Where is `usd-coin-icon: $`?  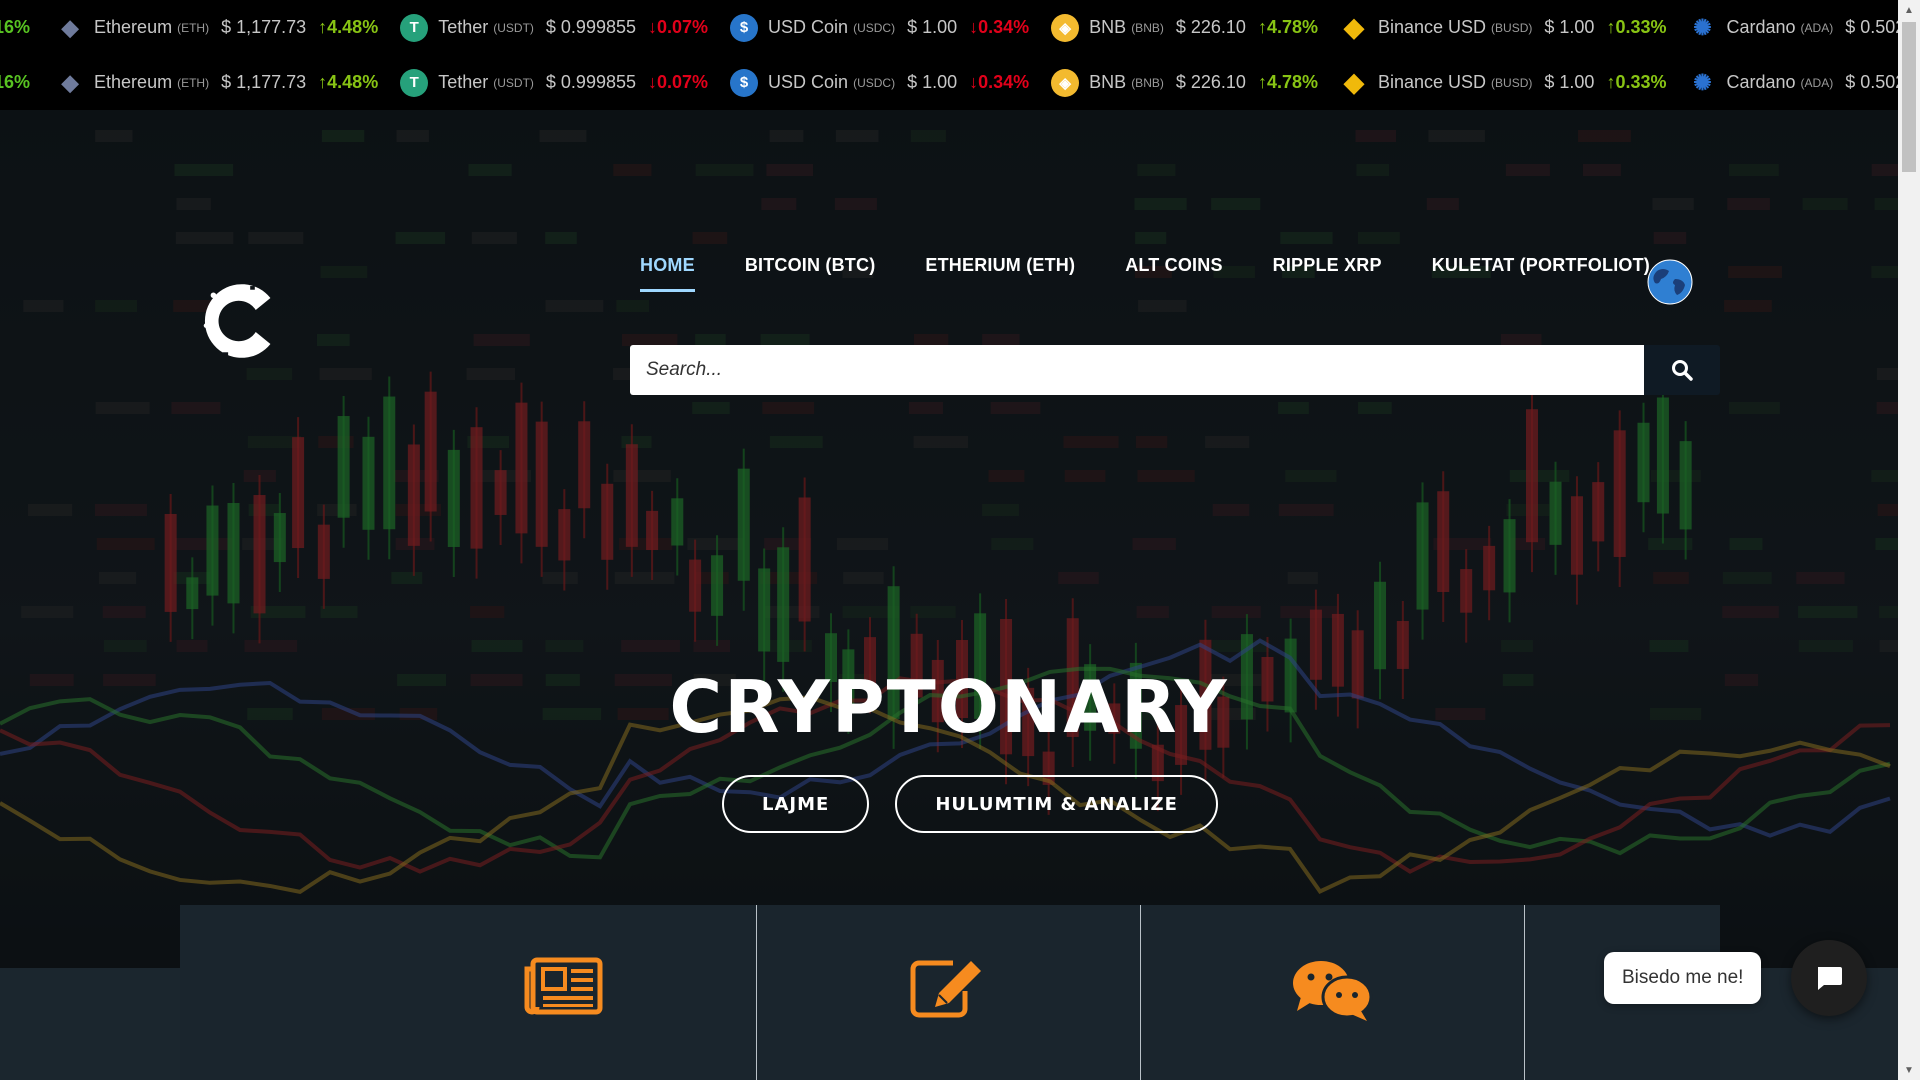 usd-coin-icon: $ is located at coordinates (744, 27).